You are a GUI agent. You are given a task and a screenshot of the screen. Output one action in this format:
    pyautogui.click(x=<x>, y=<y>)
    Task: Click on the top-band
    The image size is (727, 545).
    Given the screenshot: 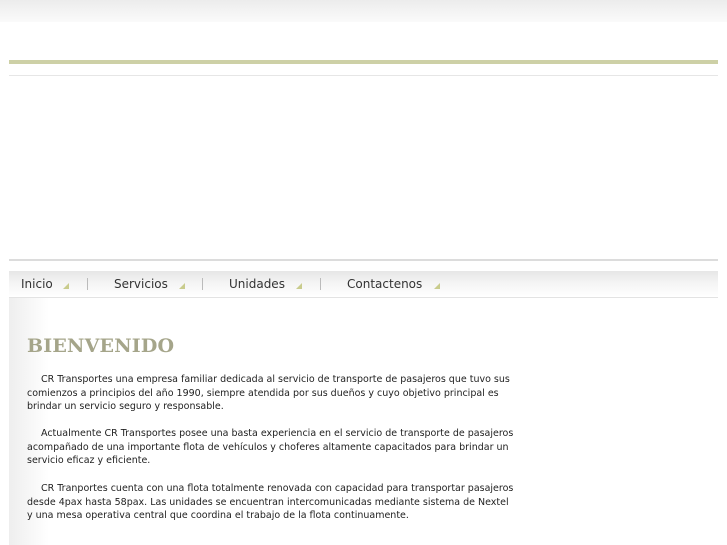 What is the action you would take?
    pyautogui.click(x=363, y=11)
    